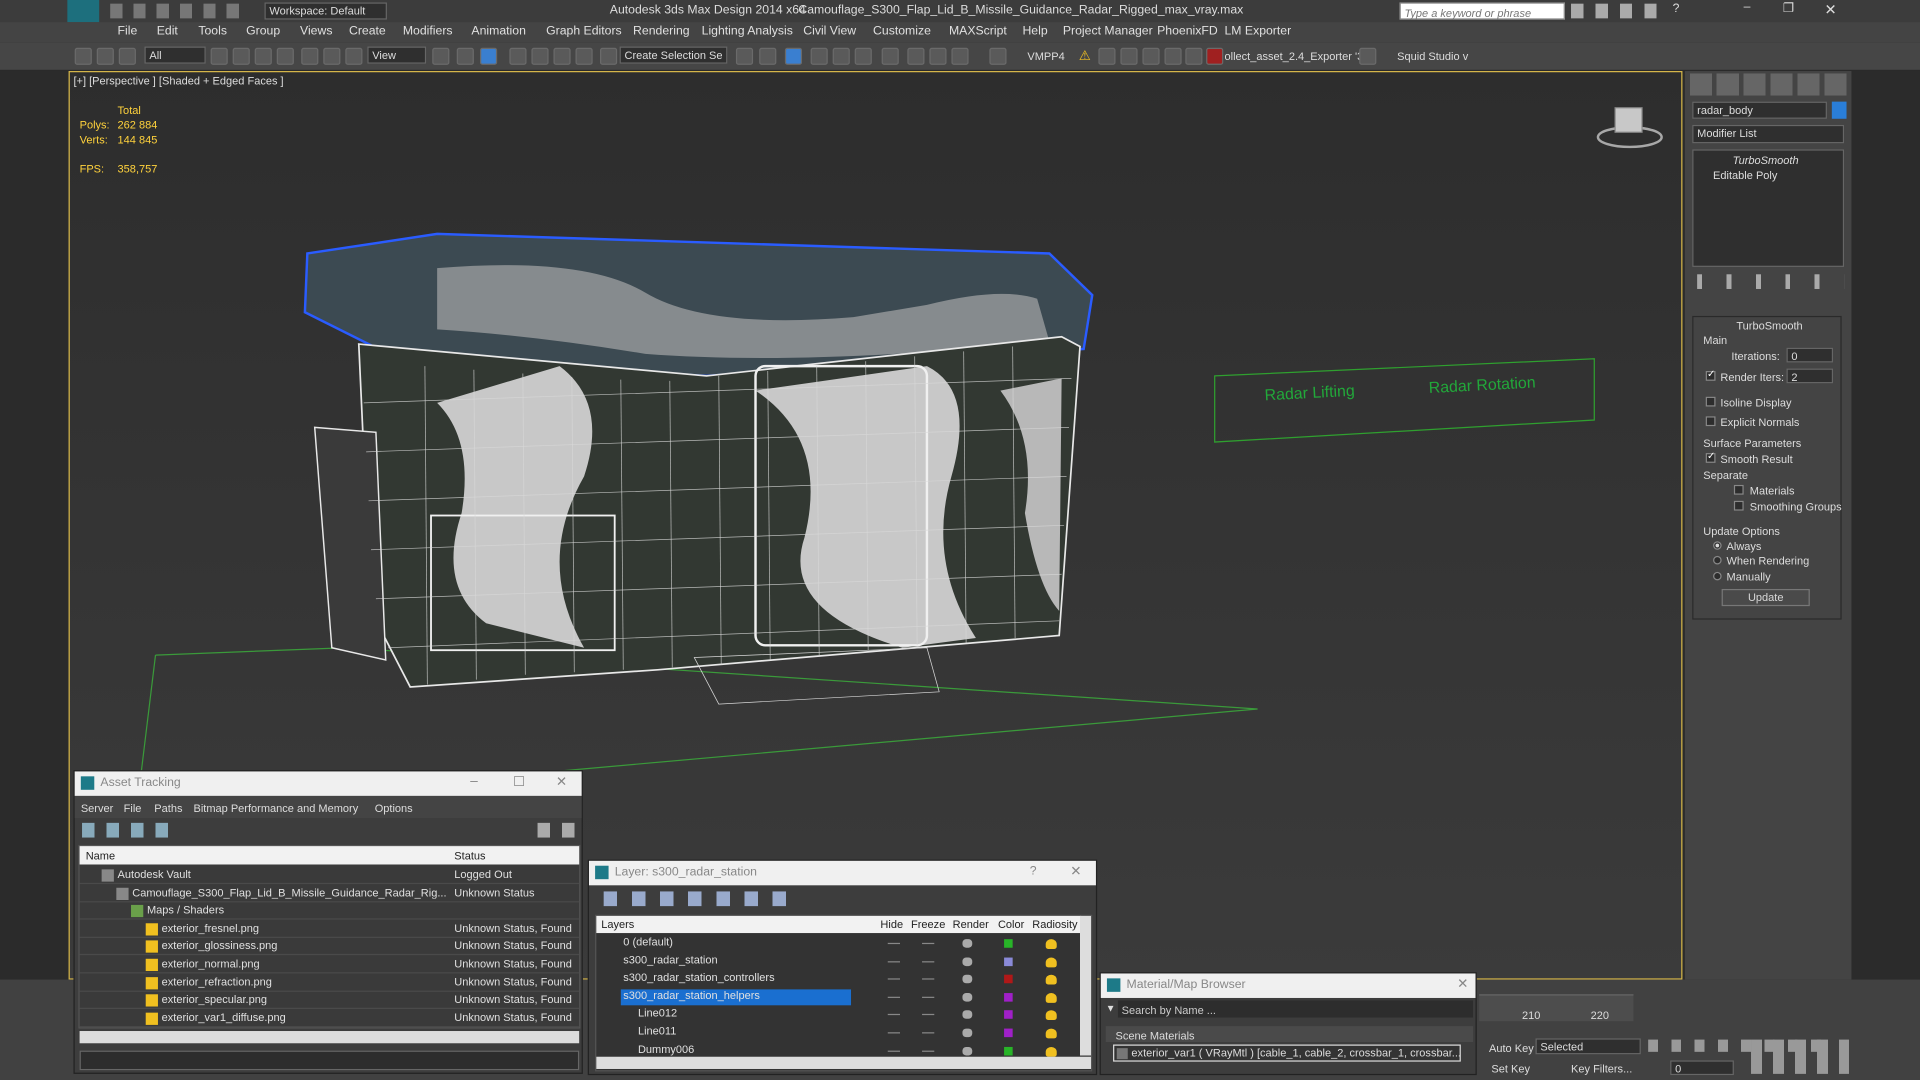 This screenshot has width=1920, height=1080. Describe the element at coordinates (938, 56) in the screenshot. I see `rendered-frame-icon` at that location.